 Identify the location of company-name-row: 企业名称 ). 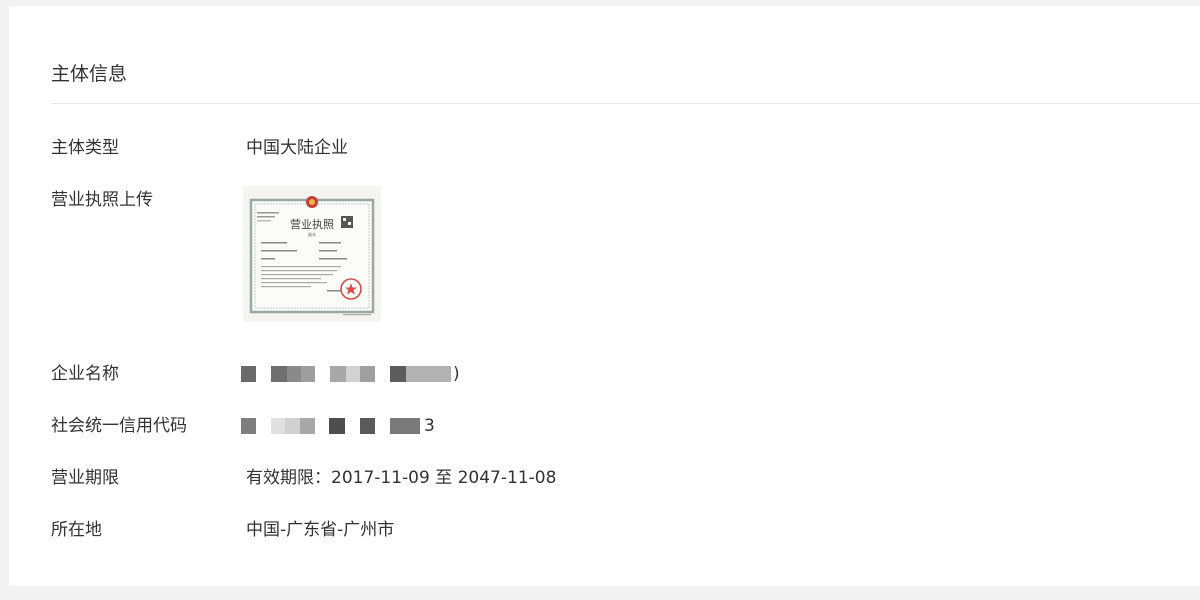
(271, 374).